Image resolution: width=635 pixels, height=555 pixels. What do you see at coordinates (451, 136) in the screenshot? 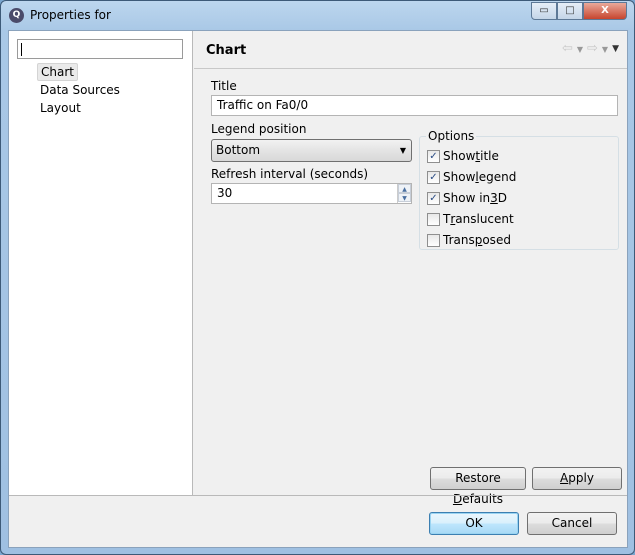
I see `options-label: Options` at bounding box center [451, 136].